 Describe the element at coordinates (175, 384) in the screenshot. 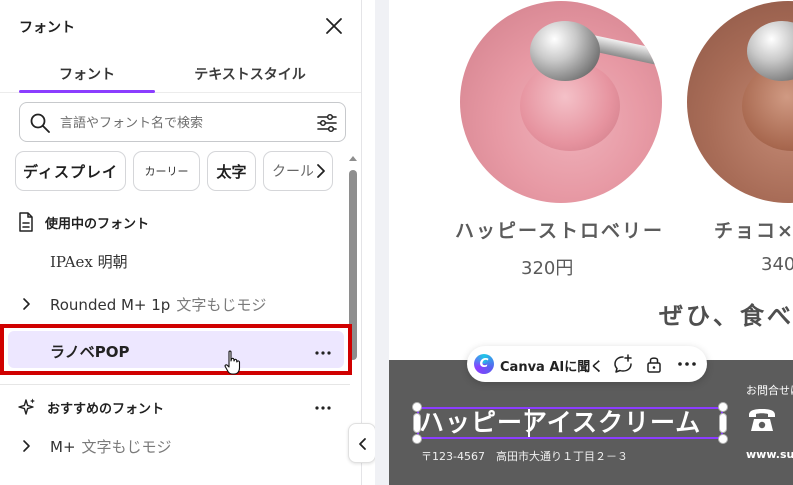

I see `section-divider` at that location.